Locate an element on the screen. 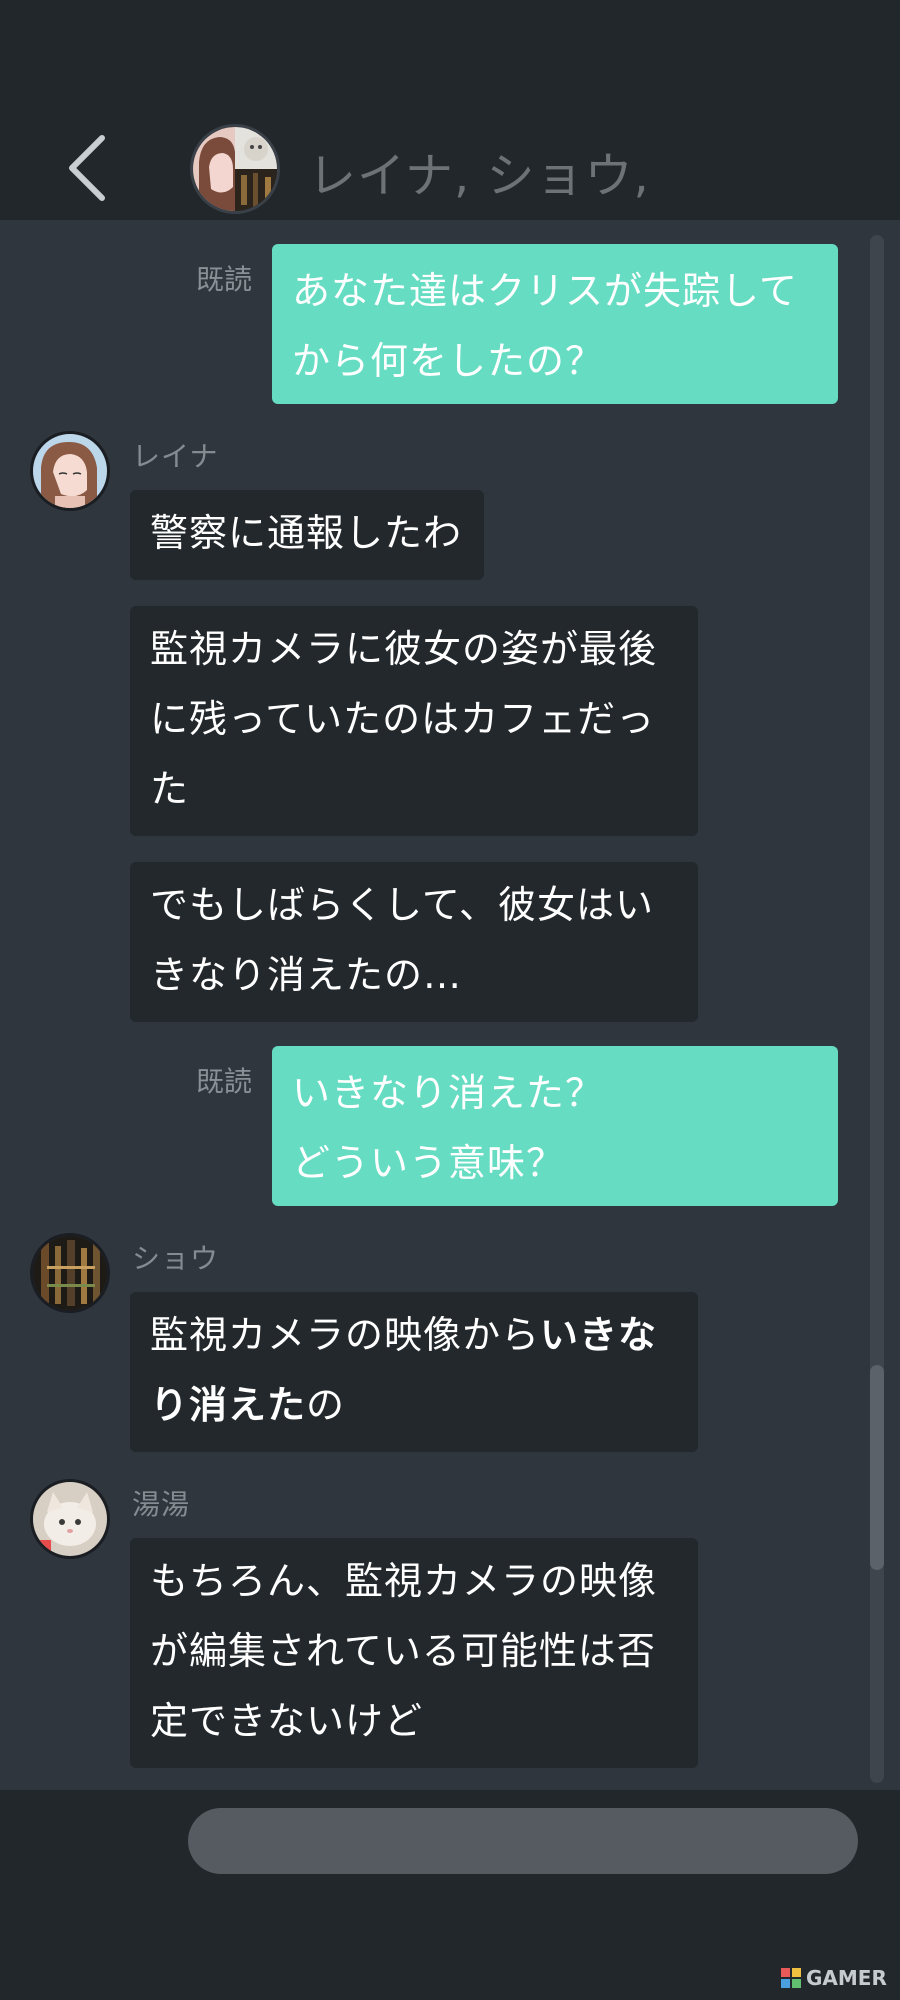 The height and width of the screenshot is (2000, 900). avatar-reina is located at coordinates (70, 471).